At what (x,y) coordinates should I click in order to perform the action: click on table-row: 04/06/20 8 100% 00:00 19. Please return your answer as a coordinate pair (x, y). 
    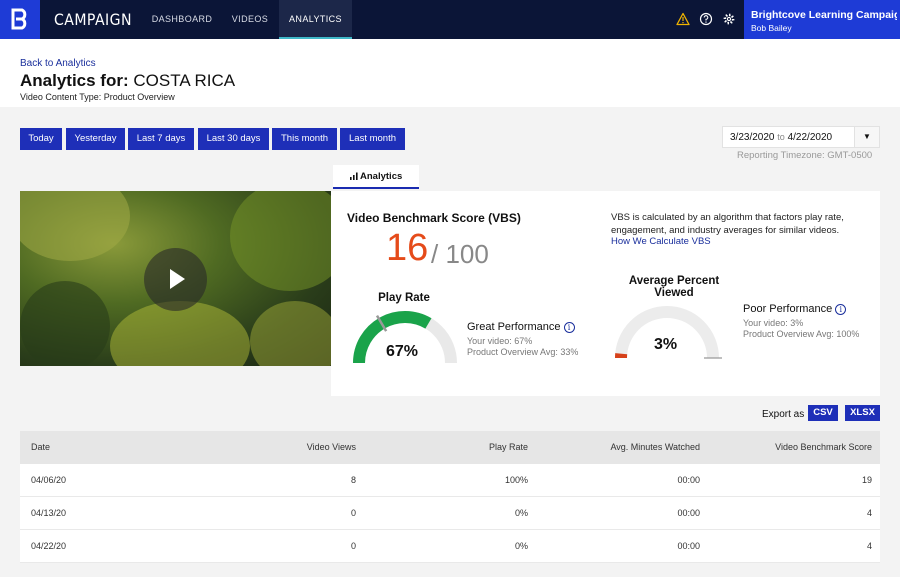
    Looking at the image, I should click on (450, 480).